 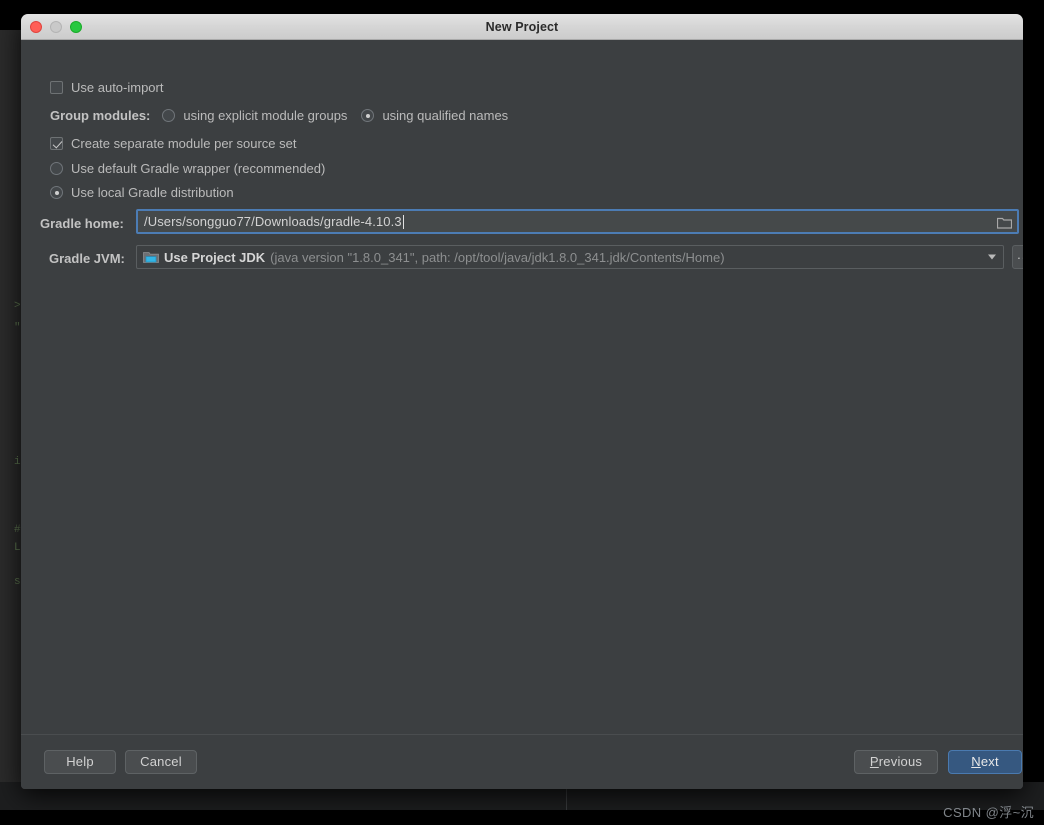 What do you see at coordinates (161, 762) in the screenshot?
I see `cancel-button: Cancel` at bounding box center [161, 762].